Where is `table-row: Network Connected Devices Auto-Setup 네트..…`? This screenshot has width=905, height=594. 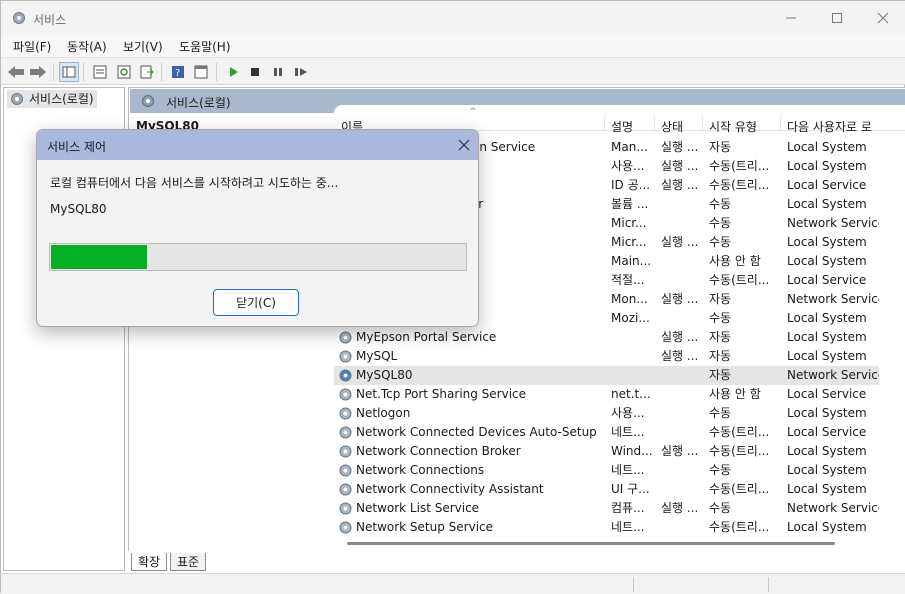
table-row: Network Connected Devices Auto-Setup 네트..… is located at coordinates (606, 432).